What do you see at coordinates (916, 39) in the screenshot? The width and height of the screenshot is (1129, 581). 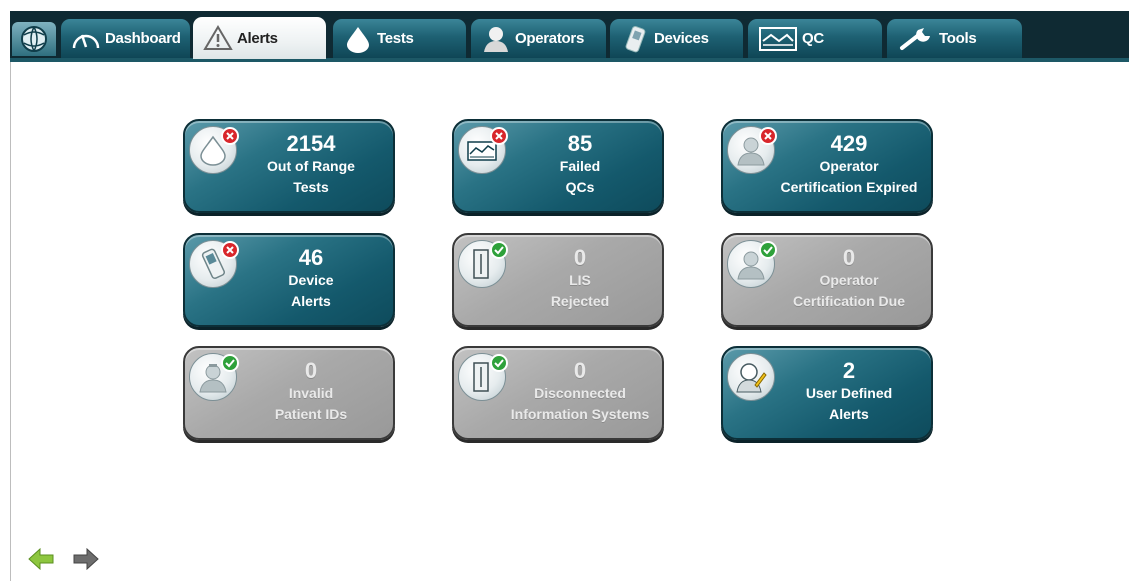 I see `wrench-icon` at bounding box center [916, 39].